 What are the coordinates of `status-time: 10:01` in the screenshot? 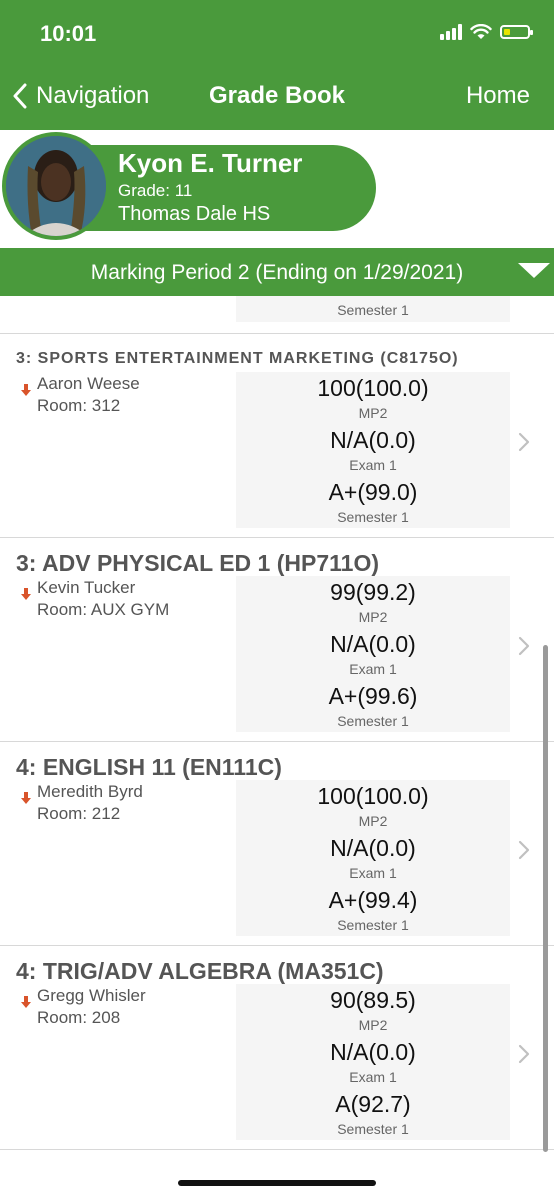 It's located at (68, 33).